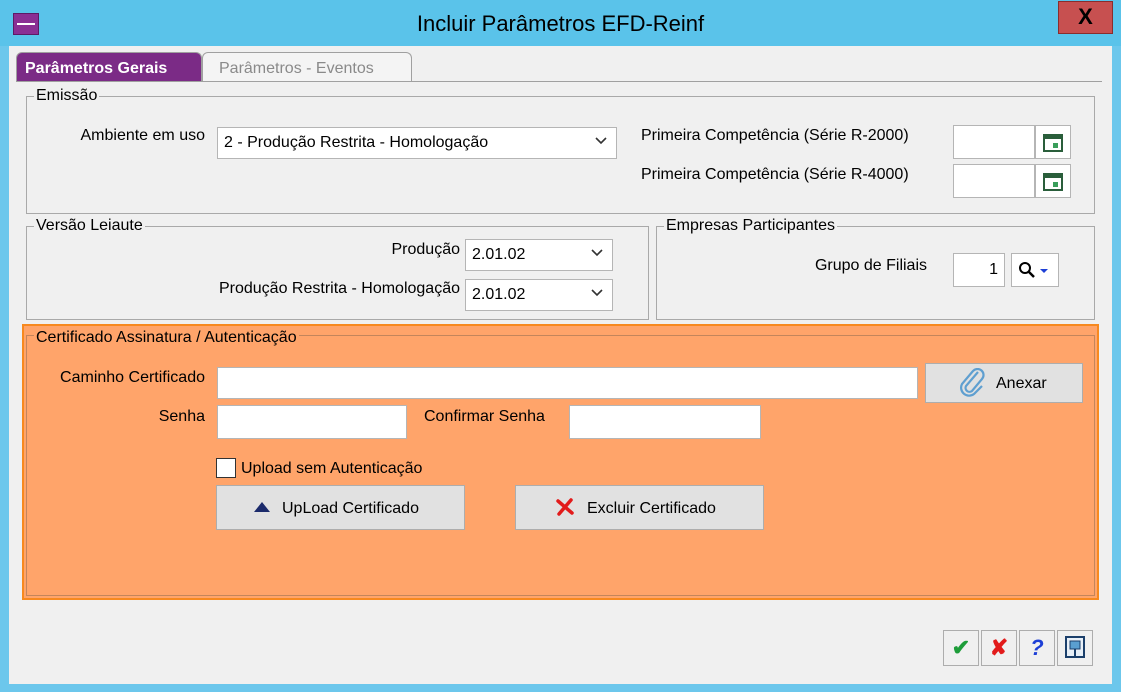  Describe the element at coordinates (565, 507) in the screenshot. I see `delete-x-icon` at that location.